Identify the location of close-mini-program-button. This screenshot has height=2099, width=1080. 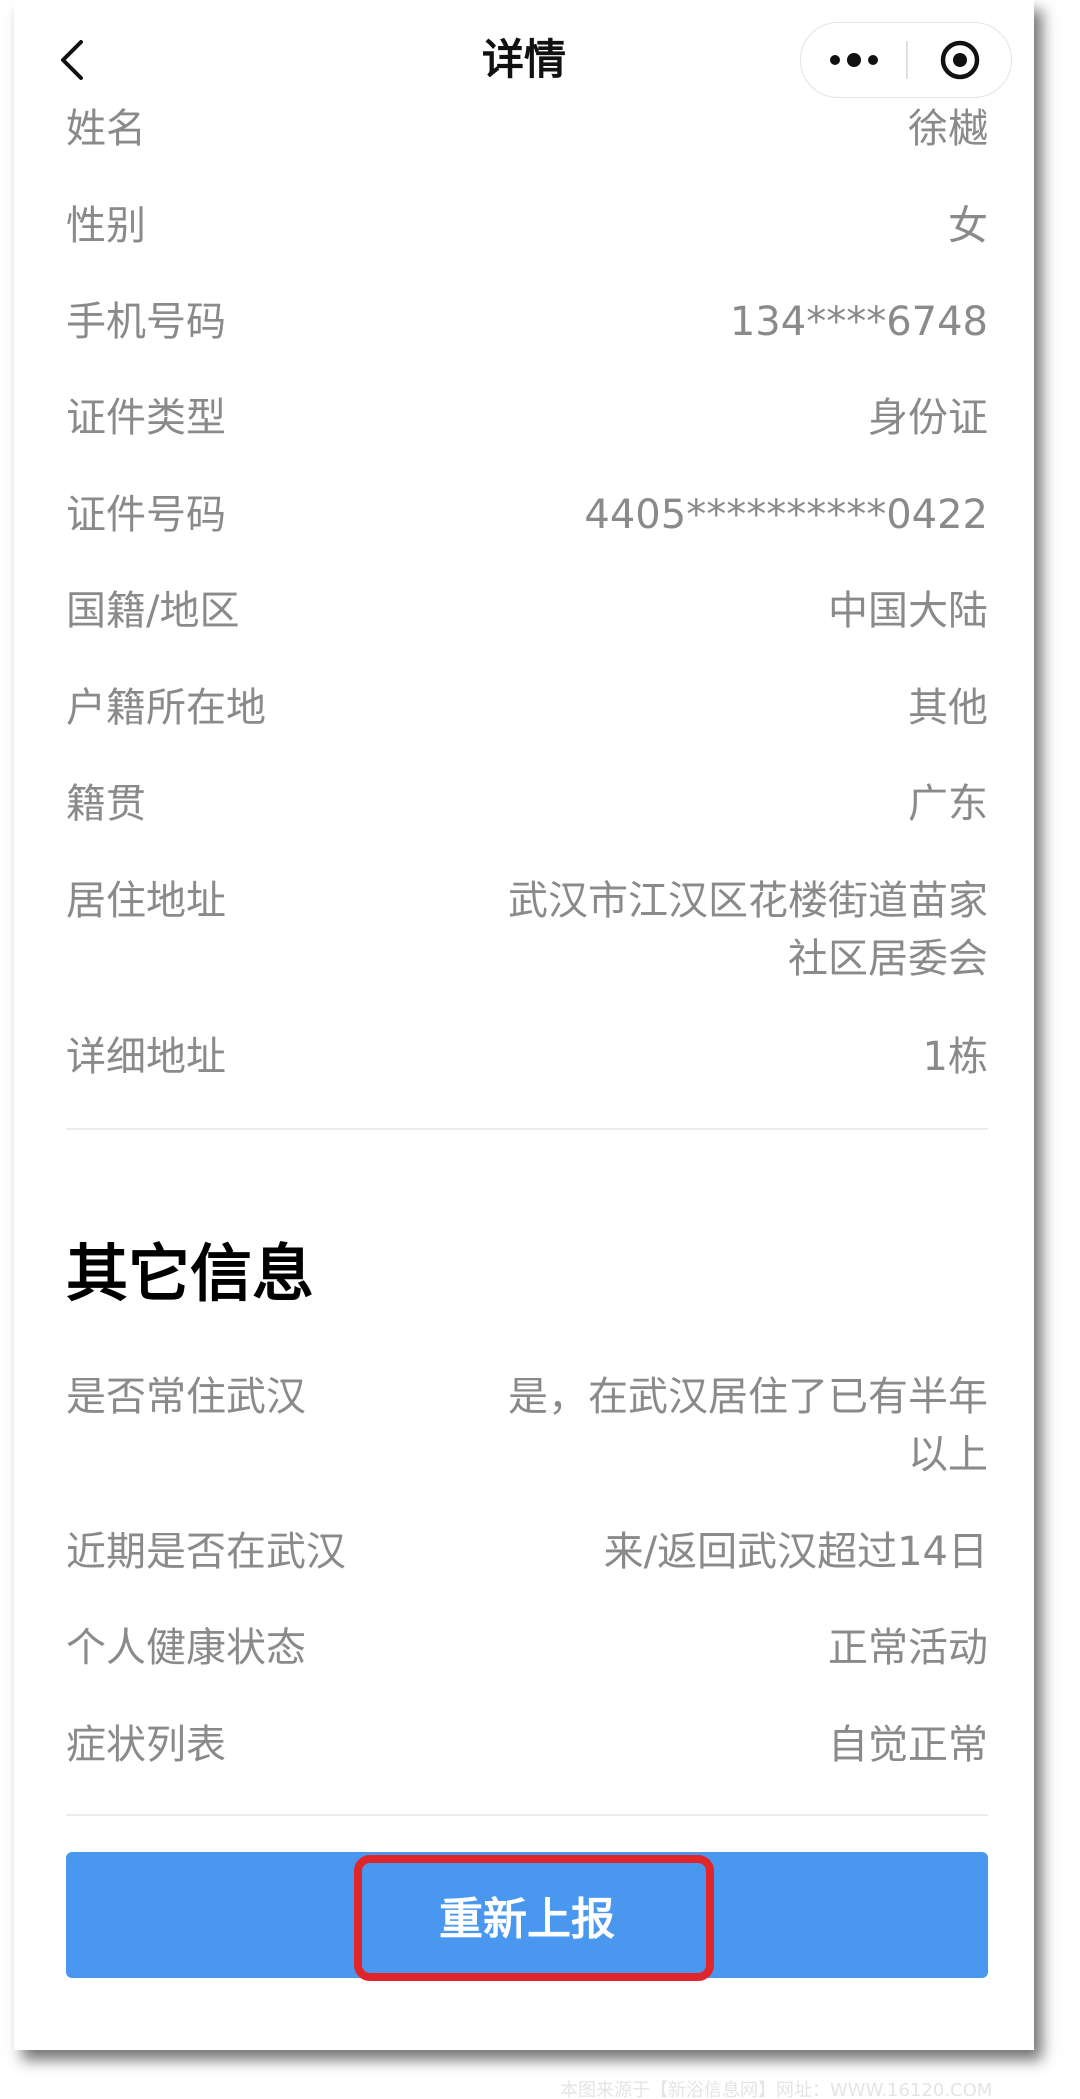
(960, 59).